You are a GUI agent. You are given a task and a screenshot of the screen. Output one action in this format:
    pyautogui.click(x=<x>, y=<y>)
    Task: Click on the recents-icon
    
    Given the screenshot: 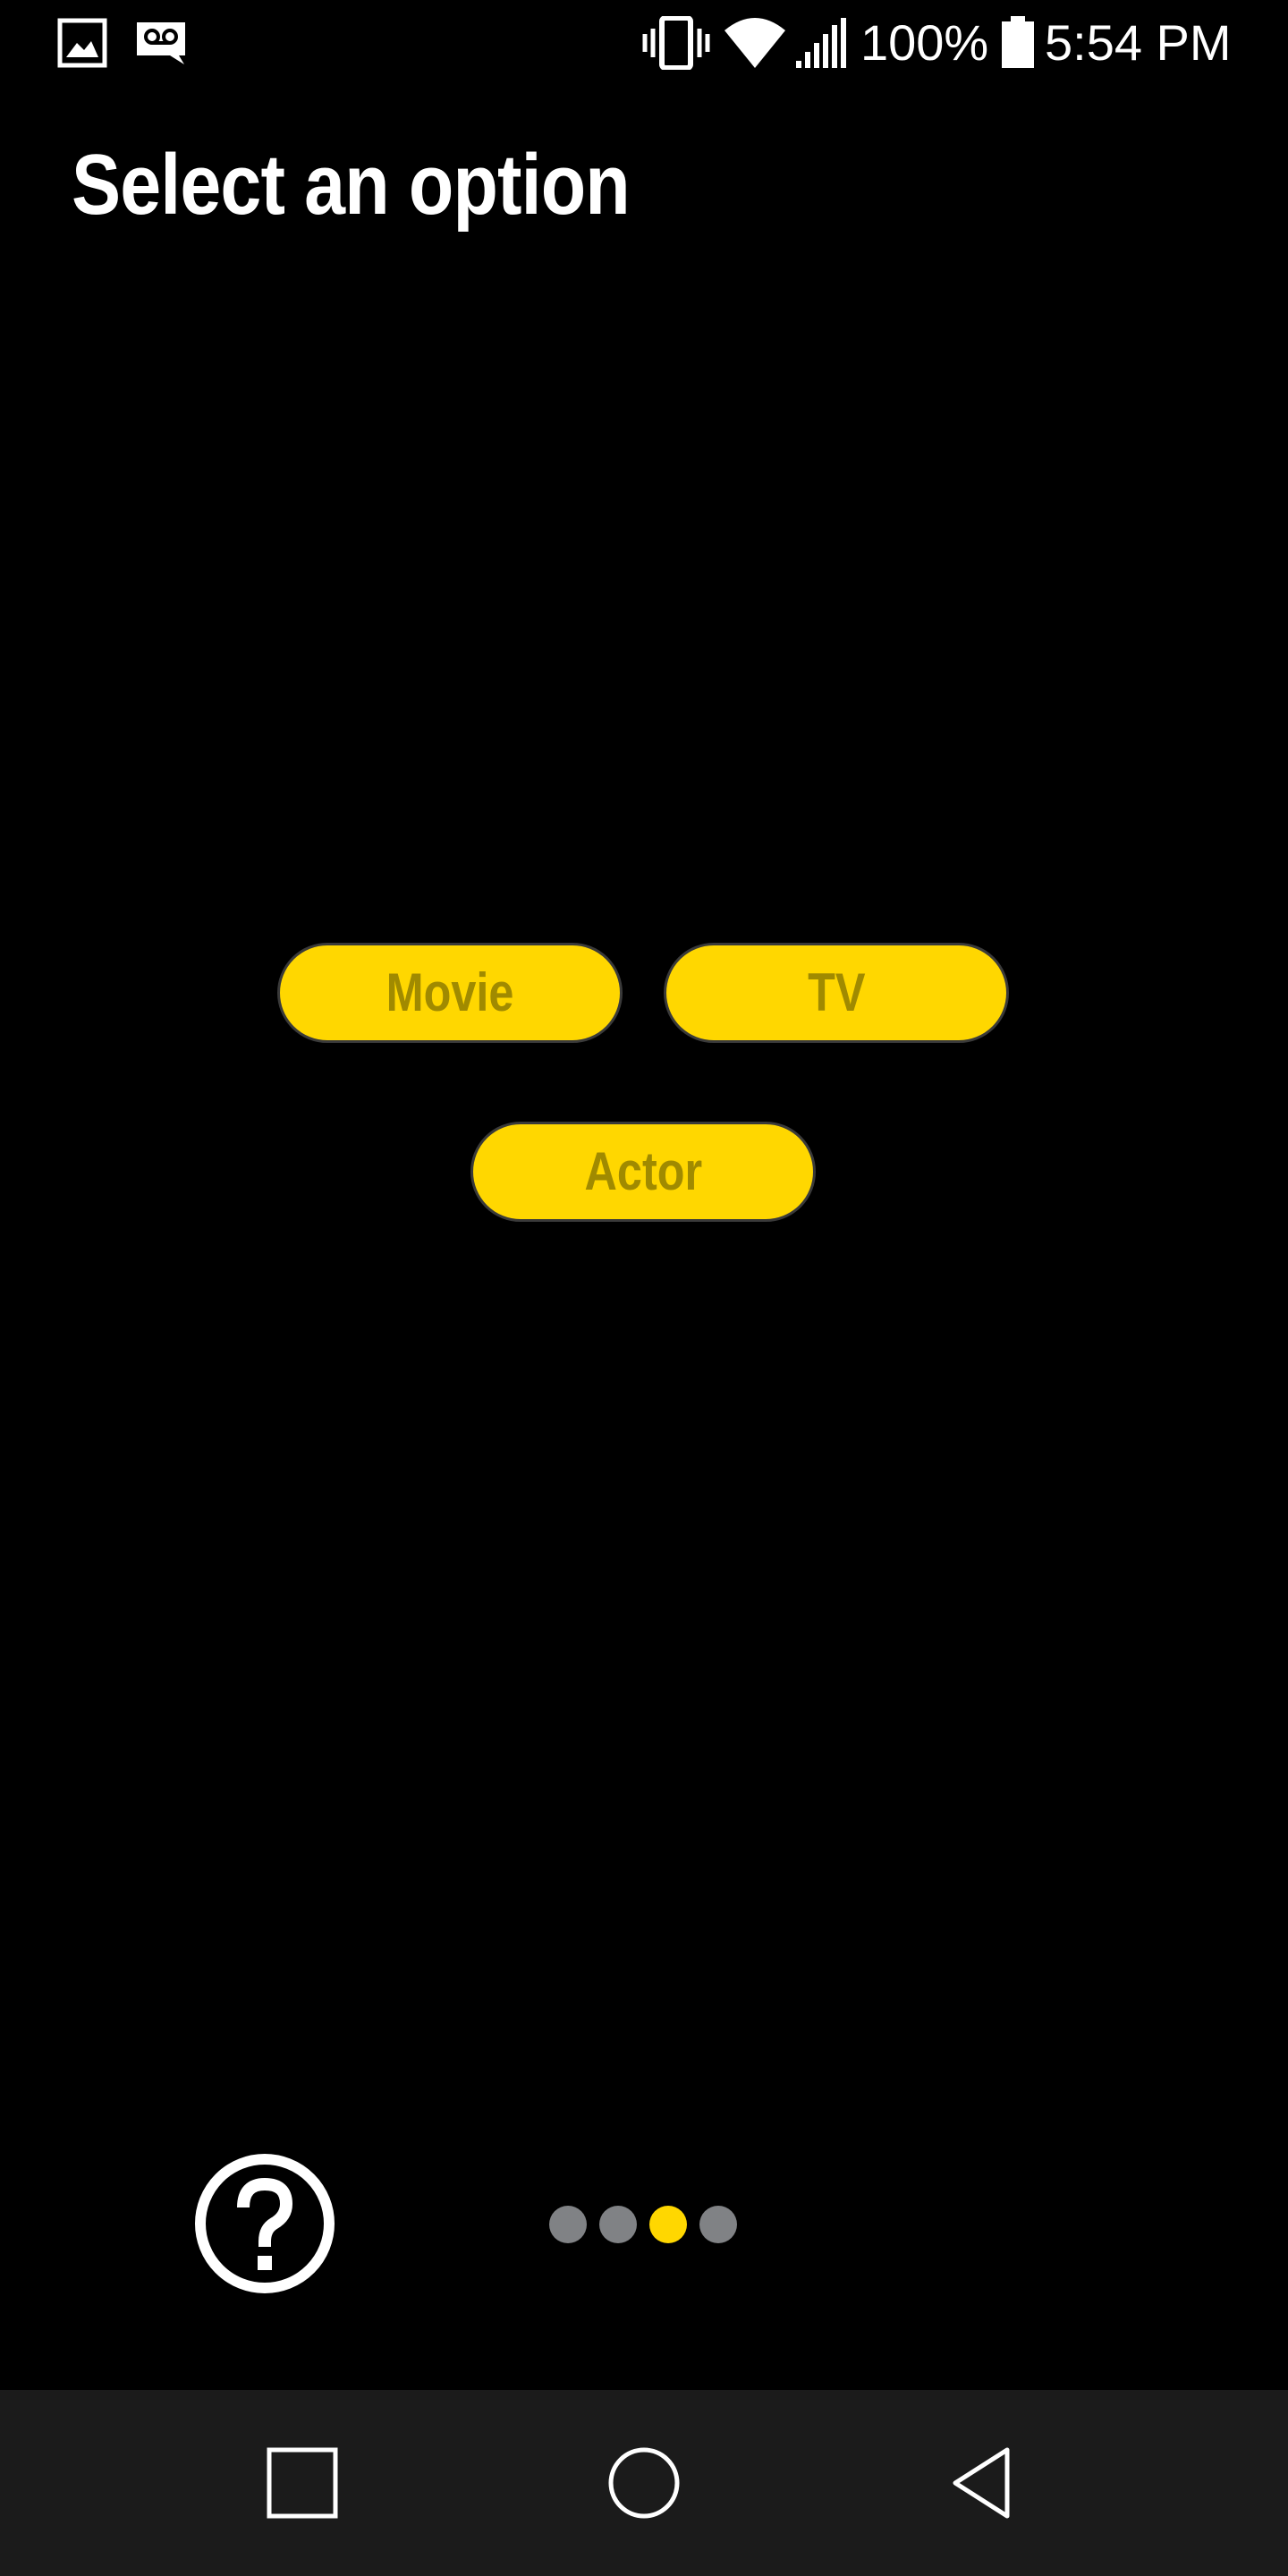 What is the action you would take?
    pyautogui.click(x=302, y=2483)
    